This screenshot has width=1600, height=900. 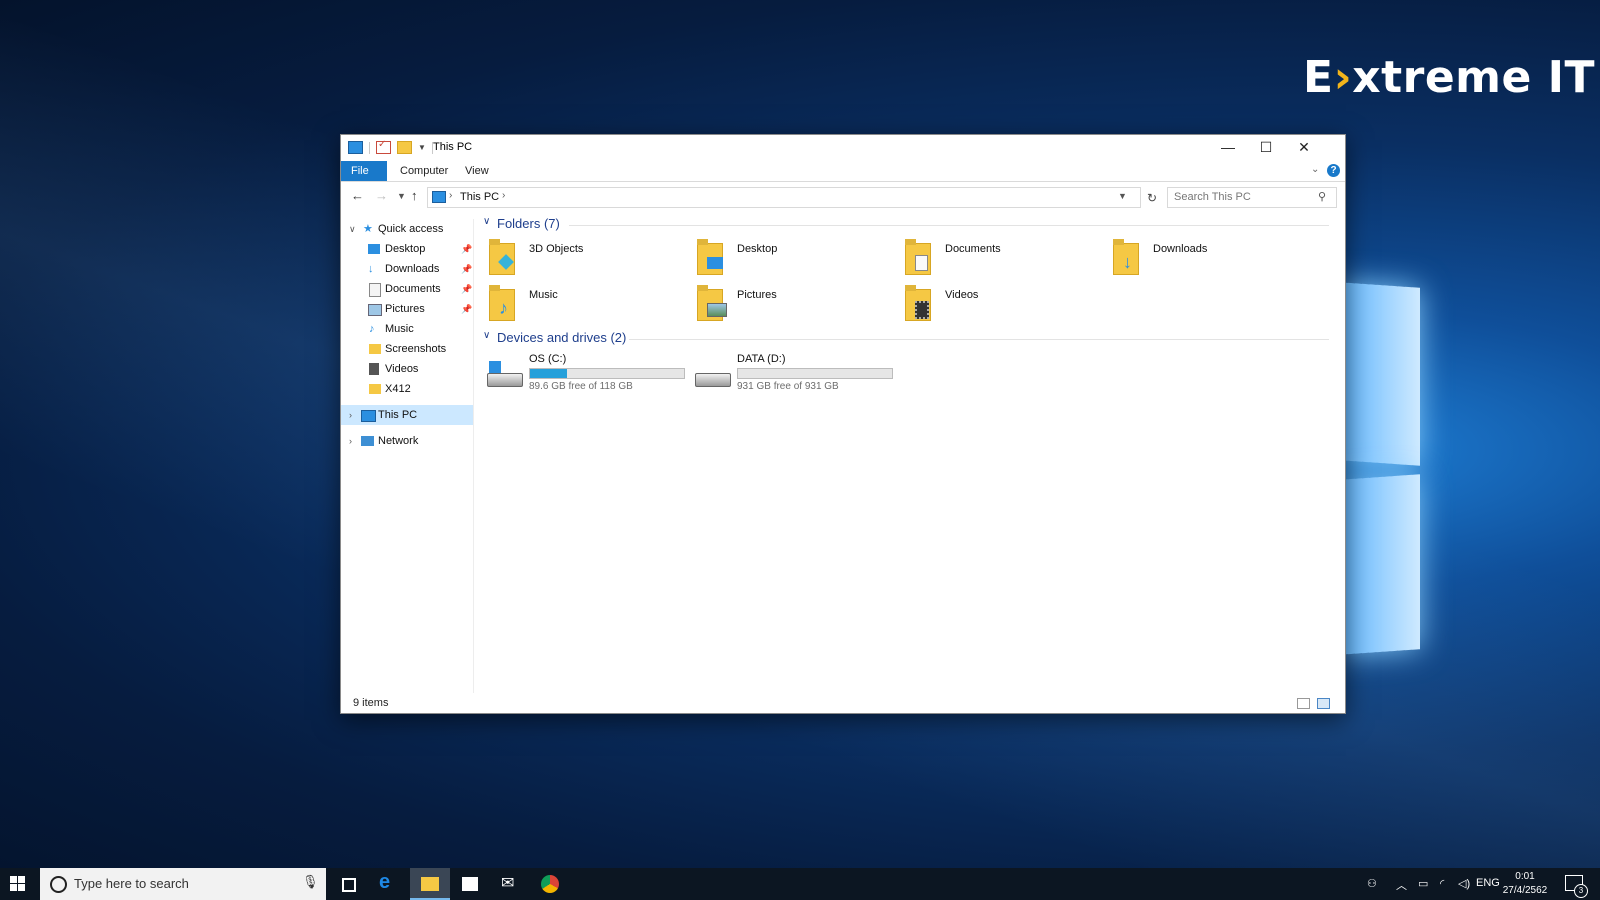 What do you see at coordinates (583, 307) in the screenshot?
I see `folder-music: ♪ Music` at bounding box center [583, 307].